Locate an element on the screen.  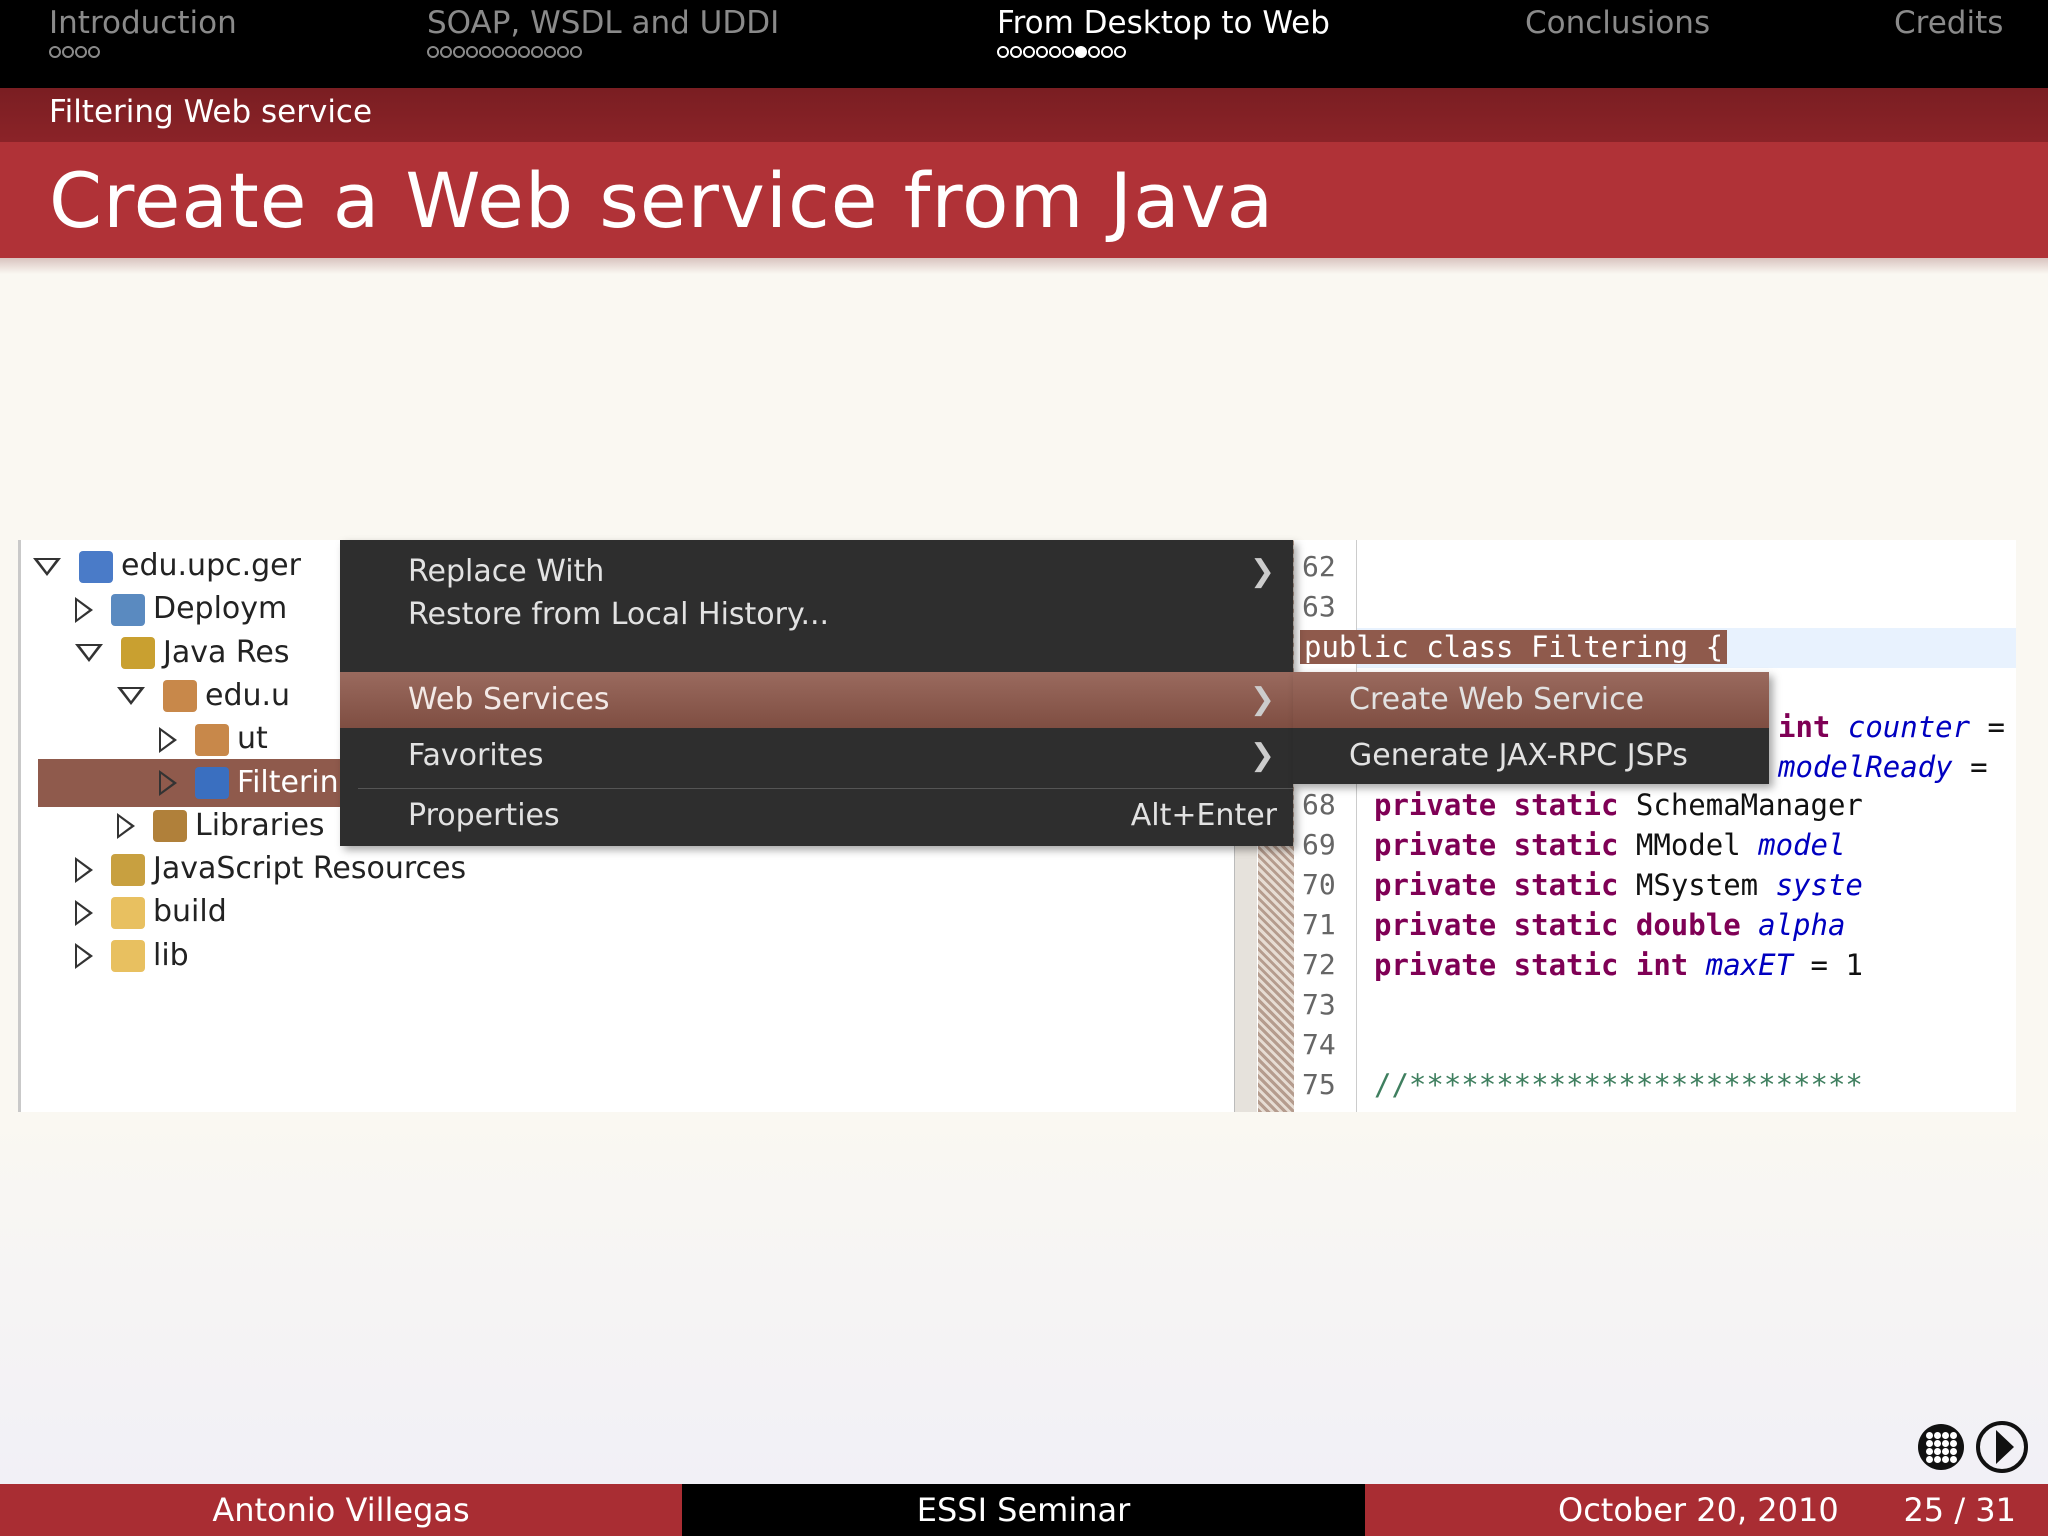
nav-progress-dots is located at coordinates (1163, 56).